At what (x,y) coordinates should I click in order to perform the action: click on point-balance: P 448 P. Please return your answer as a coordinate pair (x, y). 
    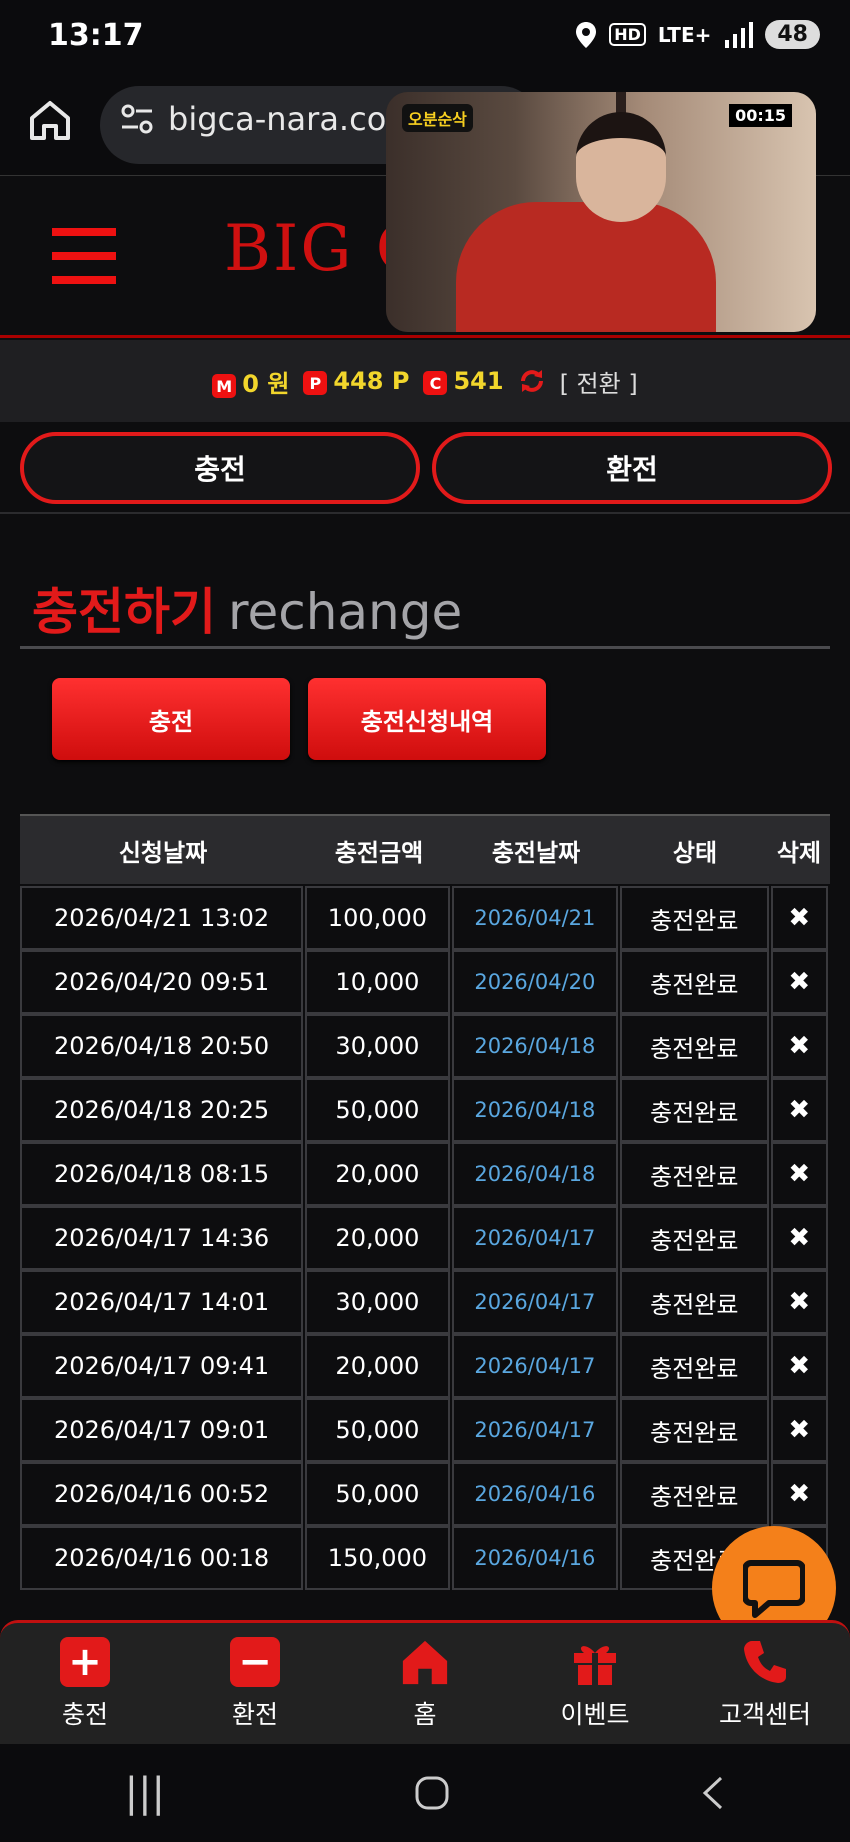
    Looking at the image, I should click on (356, 381).